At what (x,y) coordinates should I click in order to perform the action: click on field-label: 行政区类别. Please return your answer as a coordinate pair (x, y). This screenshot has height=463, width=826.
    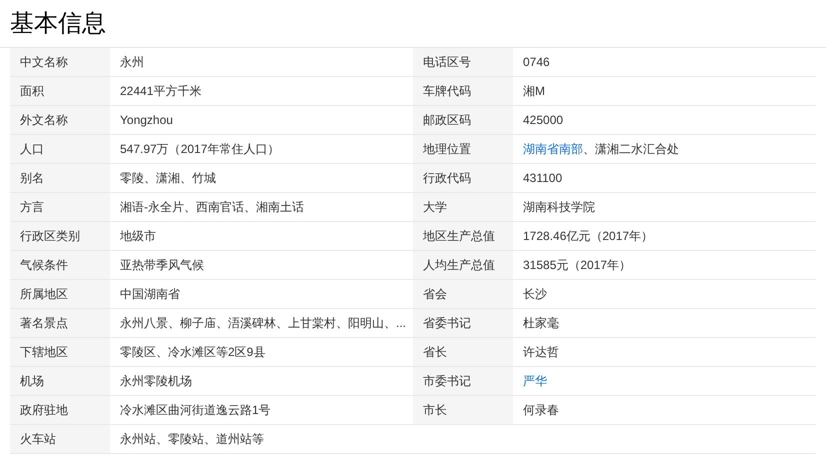
    Looking at the image, I should click on (50, 236).